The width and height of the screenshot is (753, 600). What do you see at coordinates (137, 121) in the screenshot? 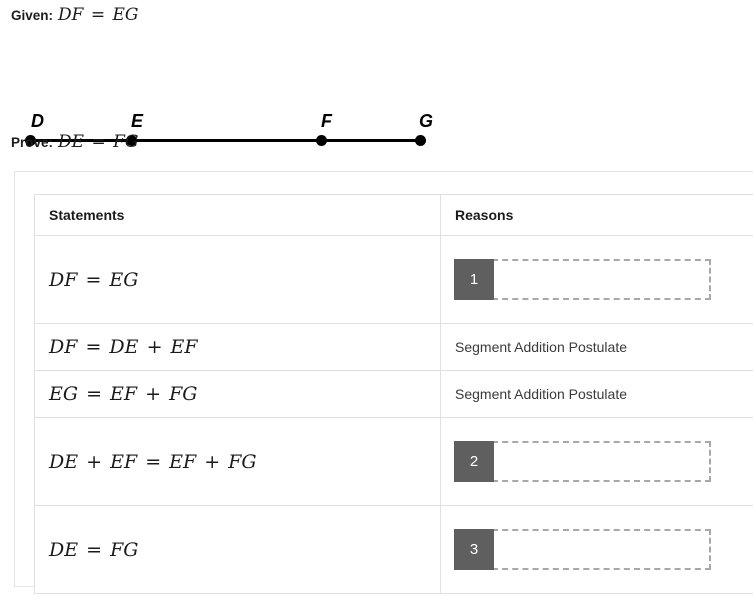
I see `point-label-e: E` at bounding box center [137, 121].